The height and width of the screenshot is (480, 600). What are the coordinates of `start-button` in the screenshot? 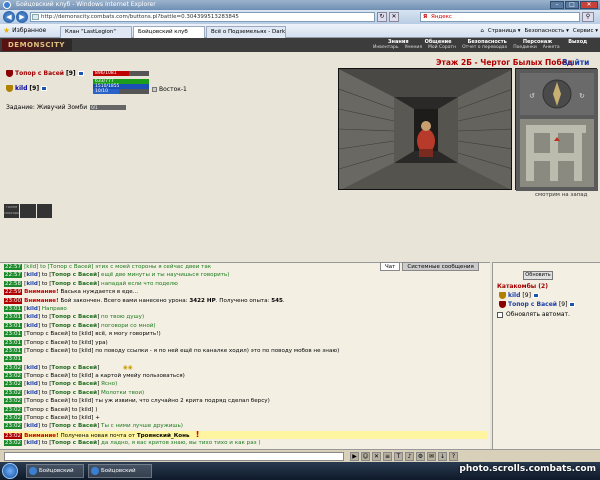 It's located at (10, 471).